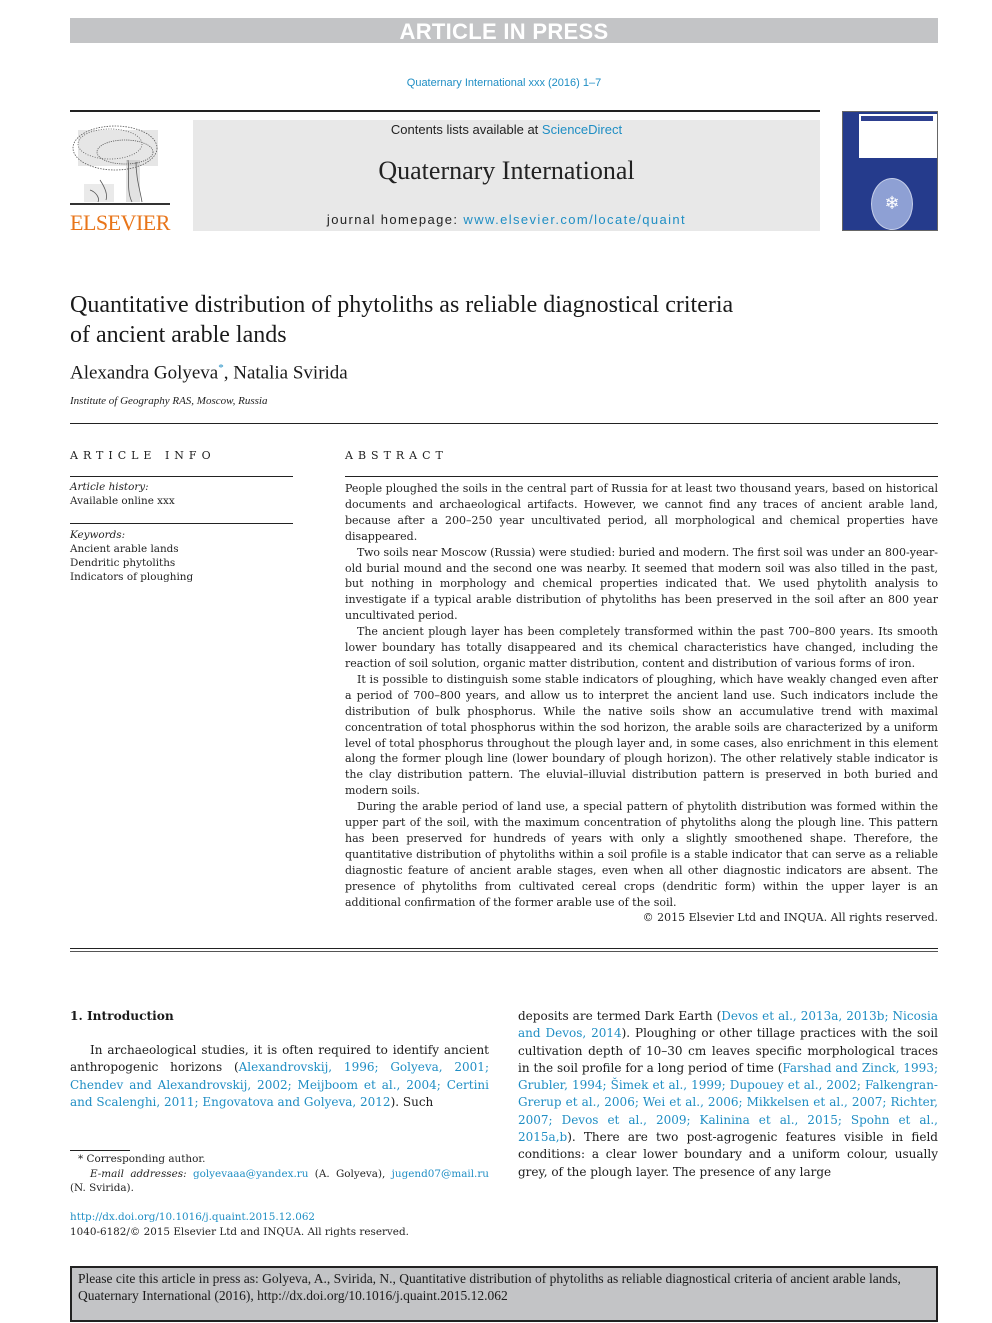 Image resolution: width=992 pixels, height=1323 pixels. What do you see at coordinates (620, 1016) in the screenshot?
I see `body-text: deposits are termed Dark Earth (` at bounding box center [620, 1016].